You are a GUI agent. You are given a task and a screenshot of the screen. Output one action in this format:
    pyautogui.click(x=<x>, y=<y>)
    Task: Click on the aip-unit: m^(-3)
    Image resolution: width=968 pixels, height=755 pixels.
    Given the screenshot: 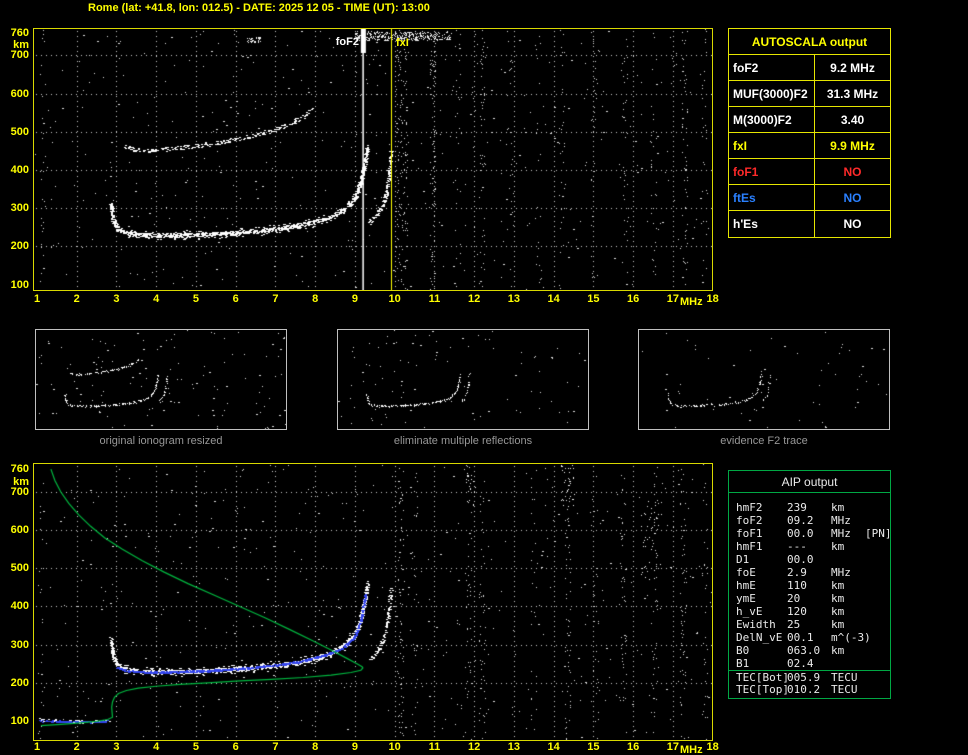 What is the action you would take?
    pyautogui.click(x=851, y=637)
    